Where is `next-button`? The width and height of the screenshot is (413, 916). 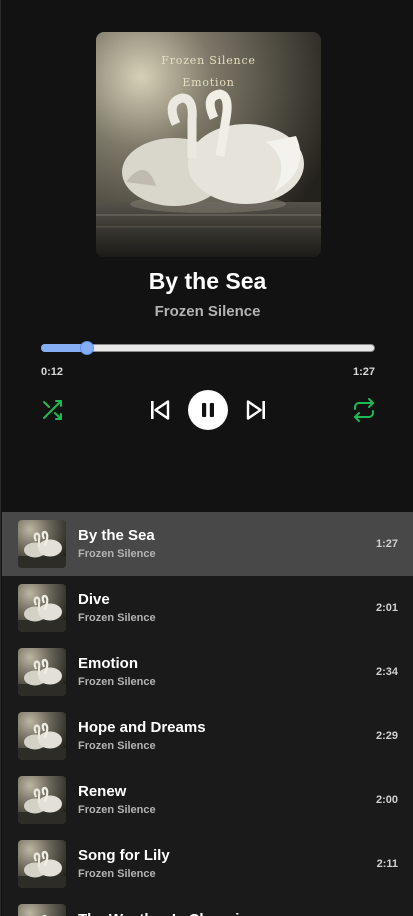 next-button is located at coordinates (256, 410).